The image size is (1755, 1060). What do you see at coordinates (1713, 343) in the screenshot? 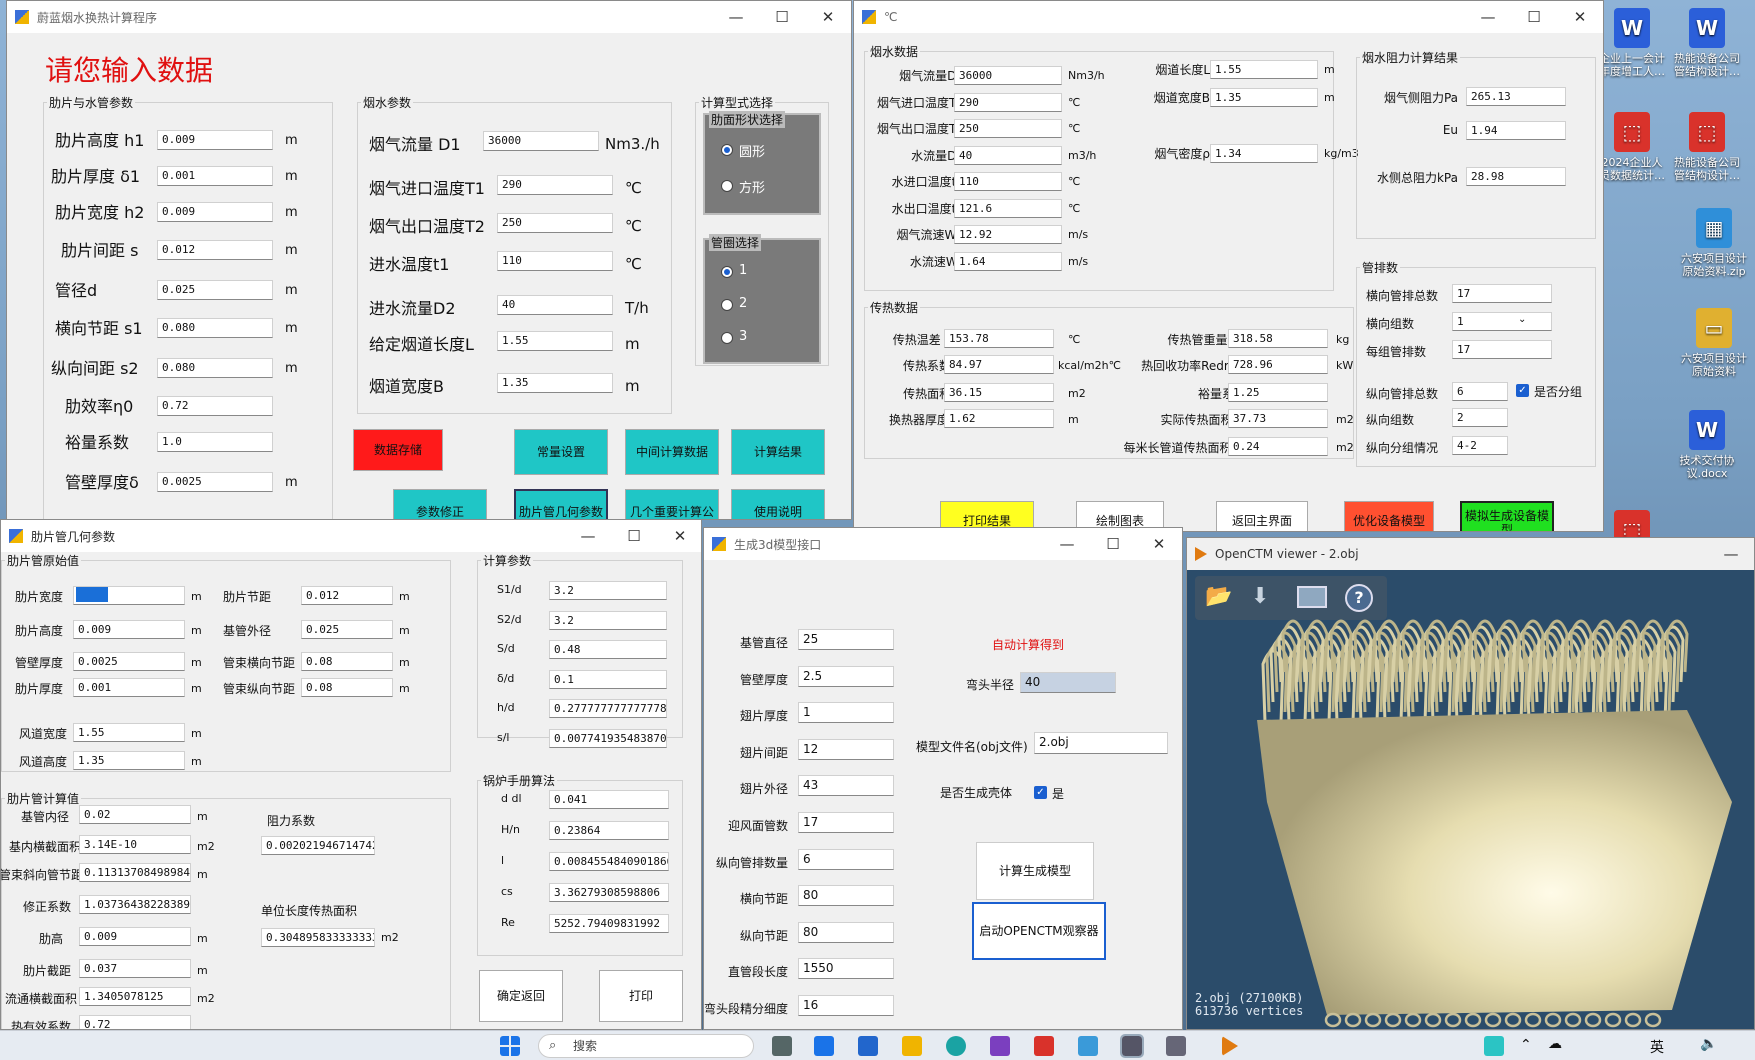
I see `desktop-file-icon: ▭ 六安项目设计 原始资料` at bounding box center [1713, 343].